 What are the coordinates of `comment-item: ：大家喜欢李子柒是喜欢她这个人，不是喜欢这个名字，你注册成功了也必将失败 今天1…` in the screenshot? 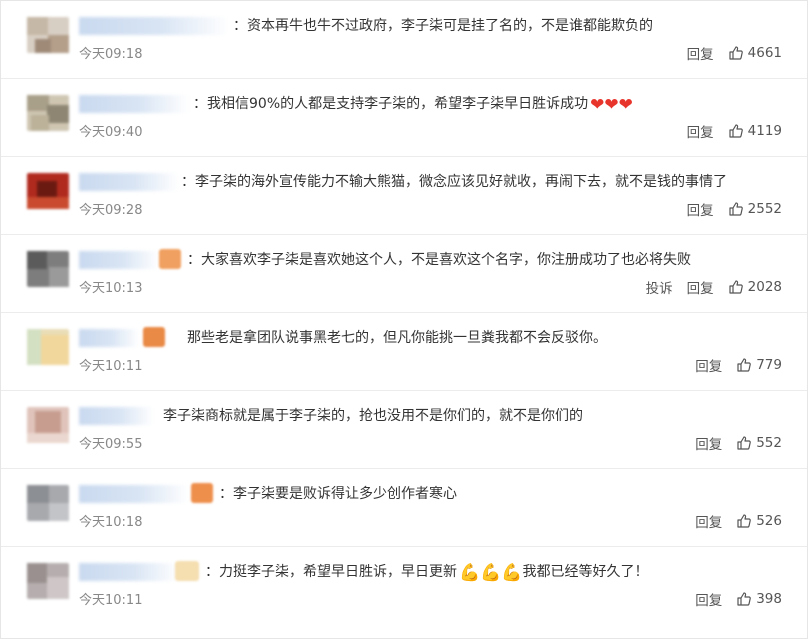 It's located at (404, 274).